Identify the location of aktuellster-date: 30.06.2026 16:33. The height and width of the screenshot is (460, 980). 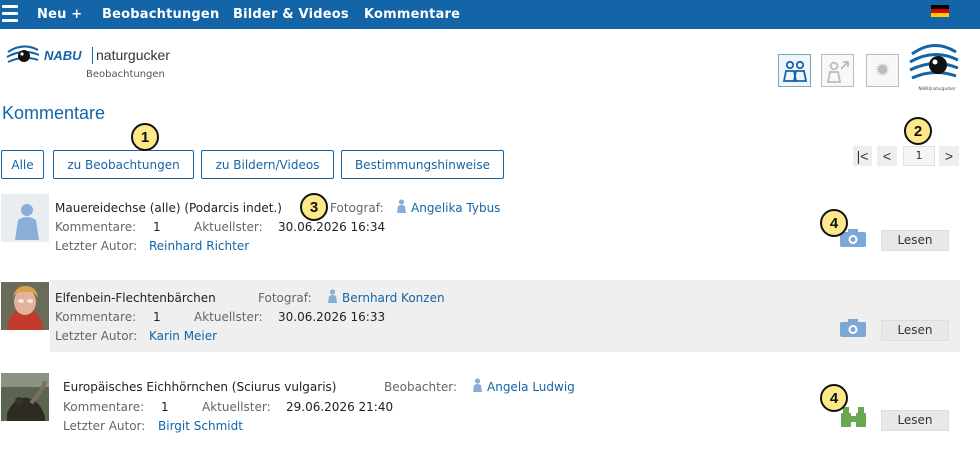
(332, 317).